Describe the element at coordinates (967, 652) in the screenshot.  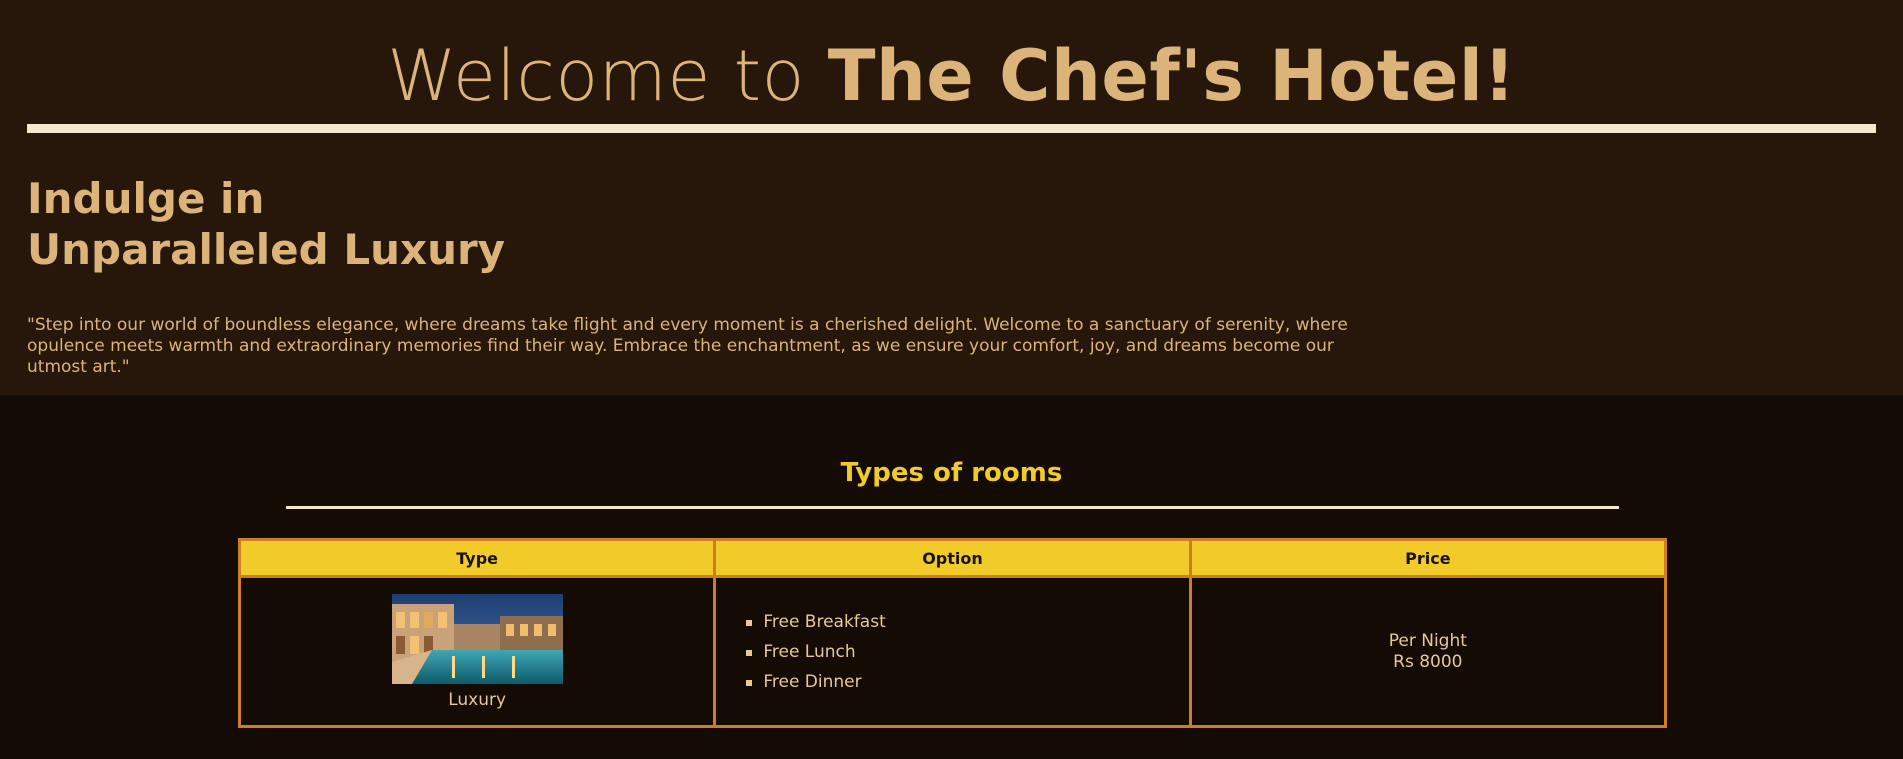
I see `list-item: Free Lunch` at that location.